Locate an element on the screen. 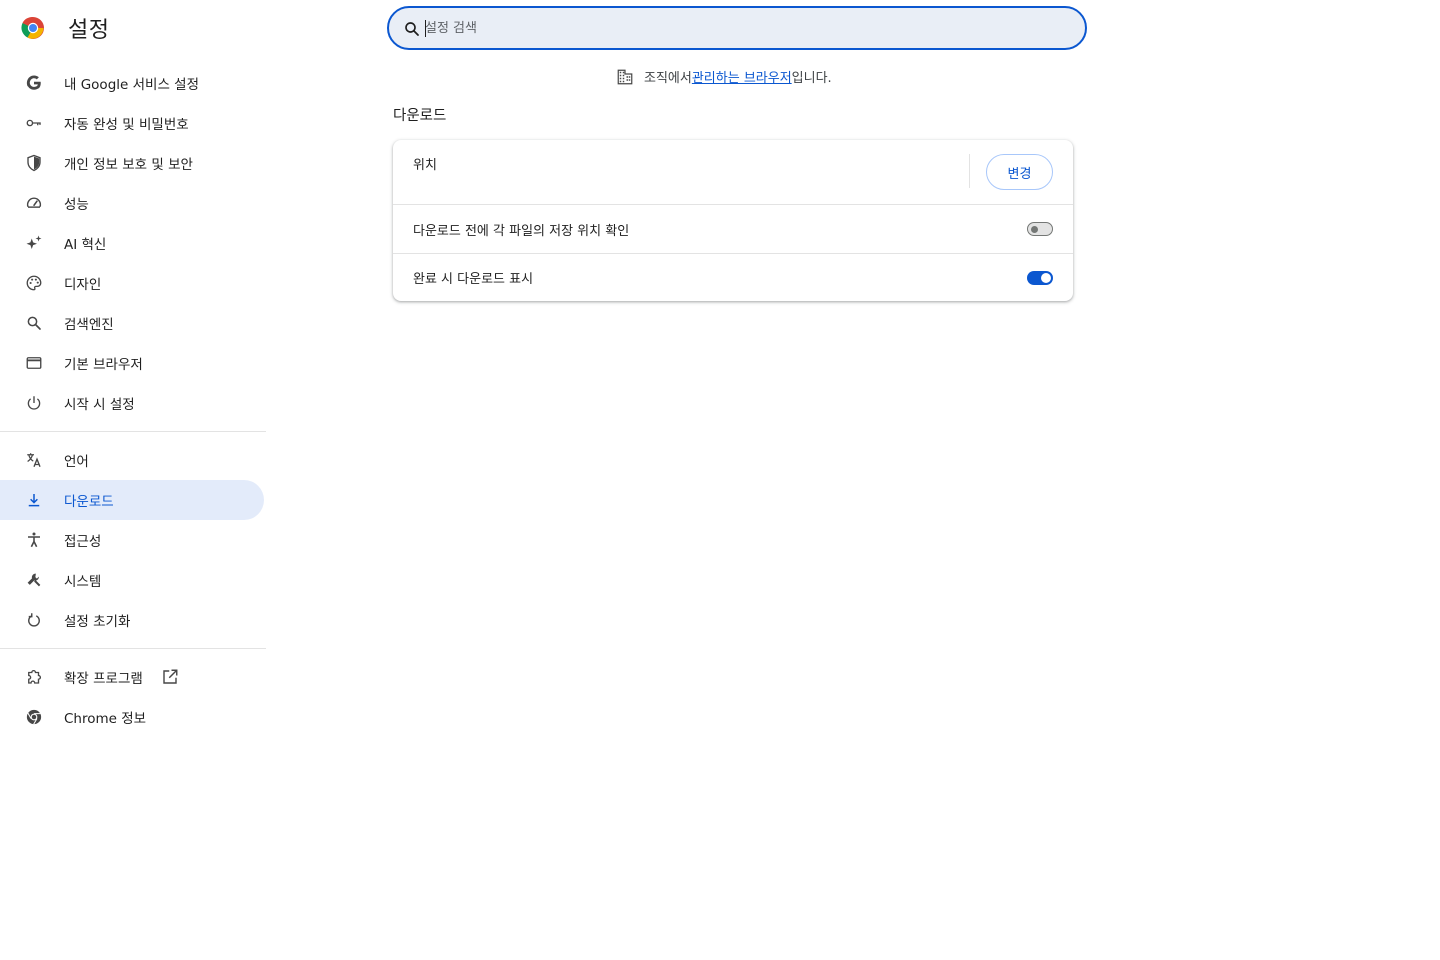 The height and width of the screenshot is (960, 1440). sidebar-item-label: 내 Google 서비스 설정 is located at coordinates (131, 85).